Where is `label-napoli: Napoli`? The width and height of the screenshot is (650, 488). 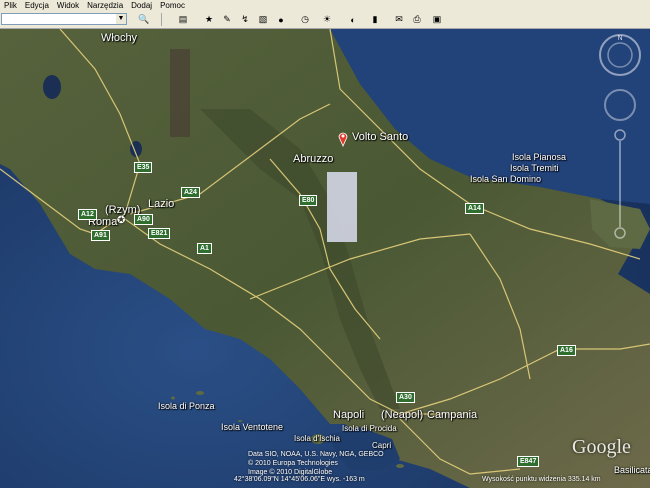
label-napoli: Napoli is located at coordinates (349, 415).